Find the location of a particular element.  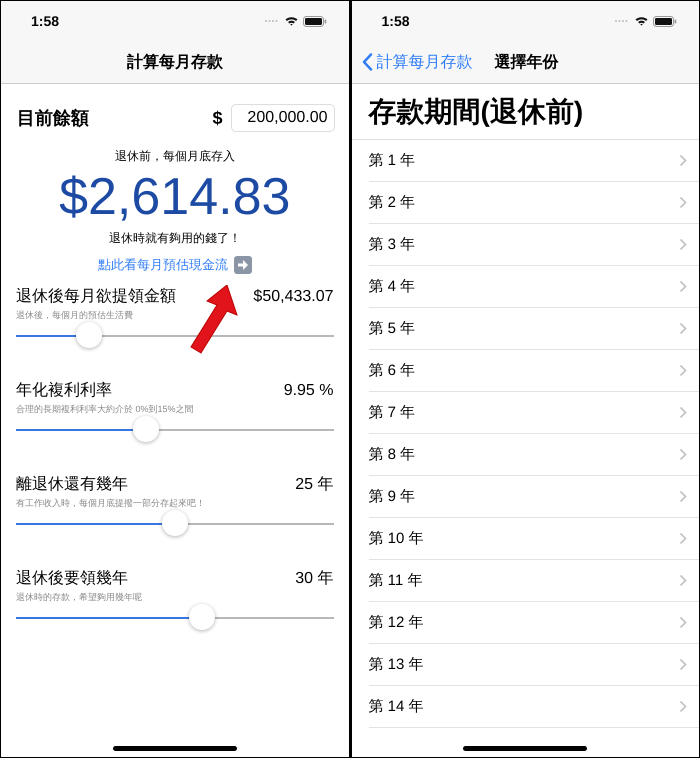

slider-hint: 合理的長期複利利率大約介於 0%到15%之間 is located at coordinates (105, 409).